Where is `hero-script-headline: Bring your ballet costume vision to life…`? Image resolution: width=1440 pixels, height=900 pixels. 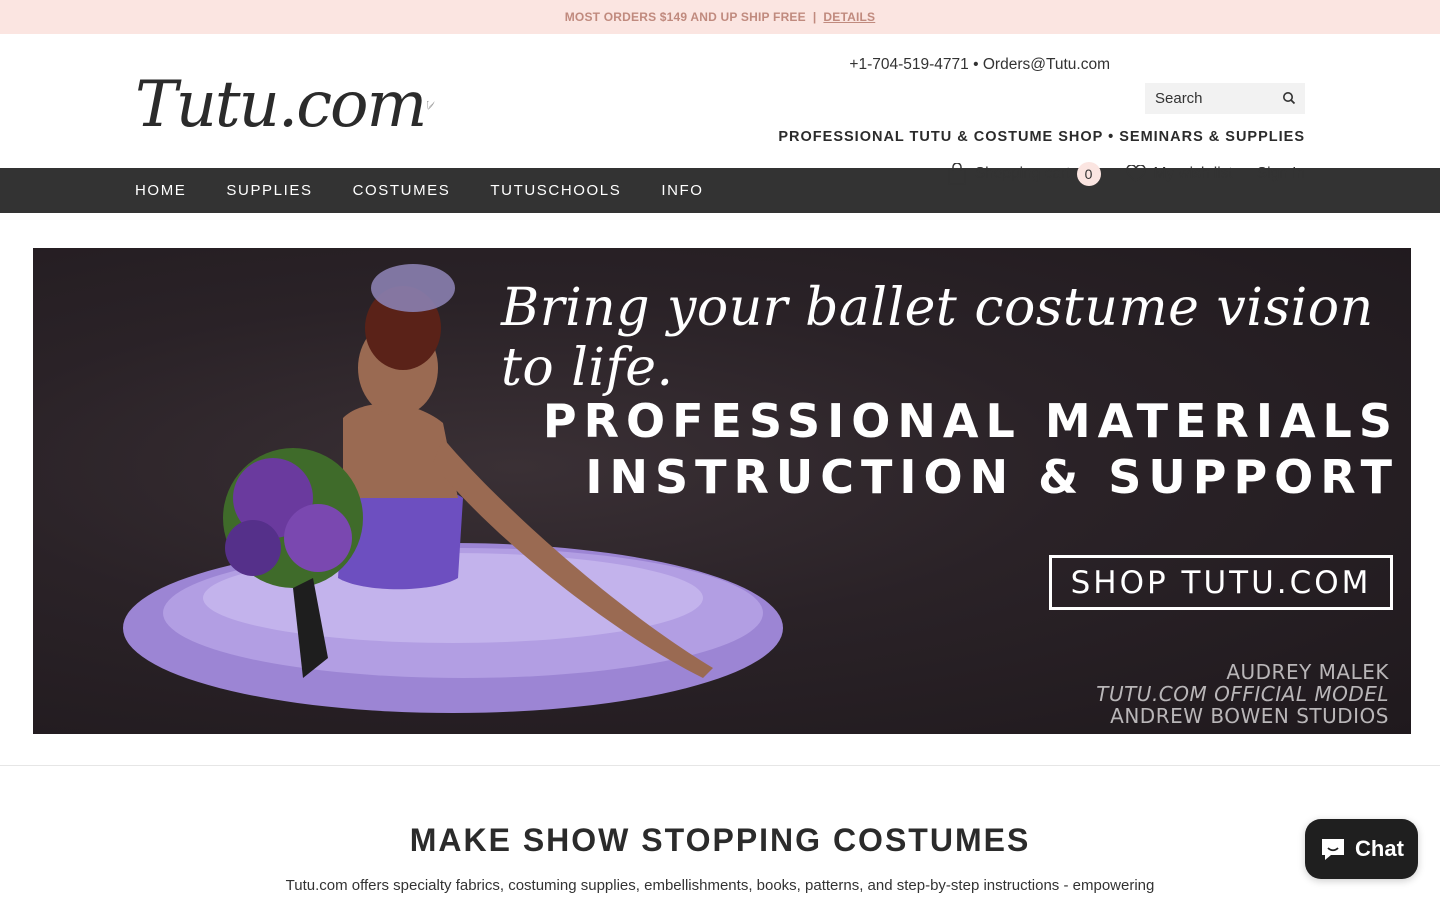 hero-script-headline: Bring your ballet costume vision to life… is located at coordinates (937, 338).